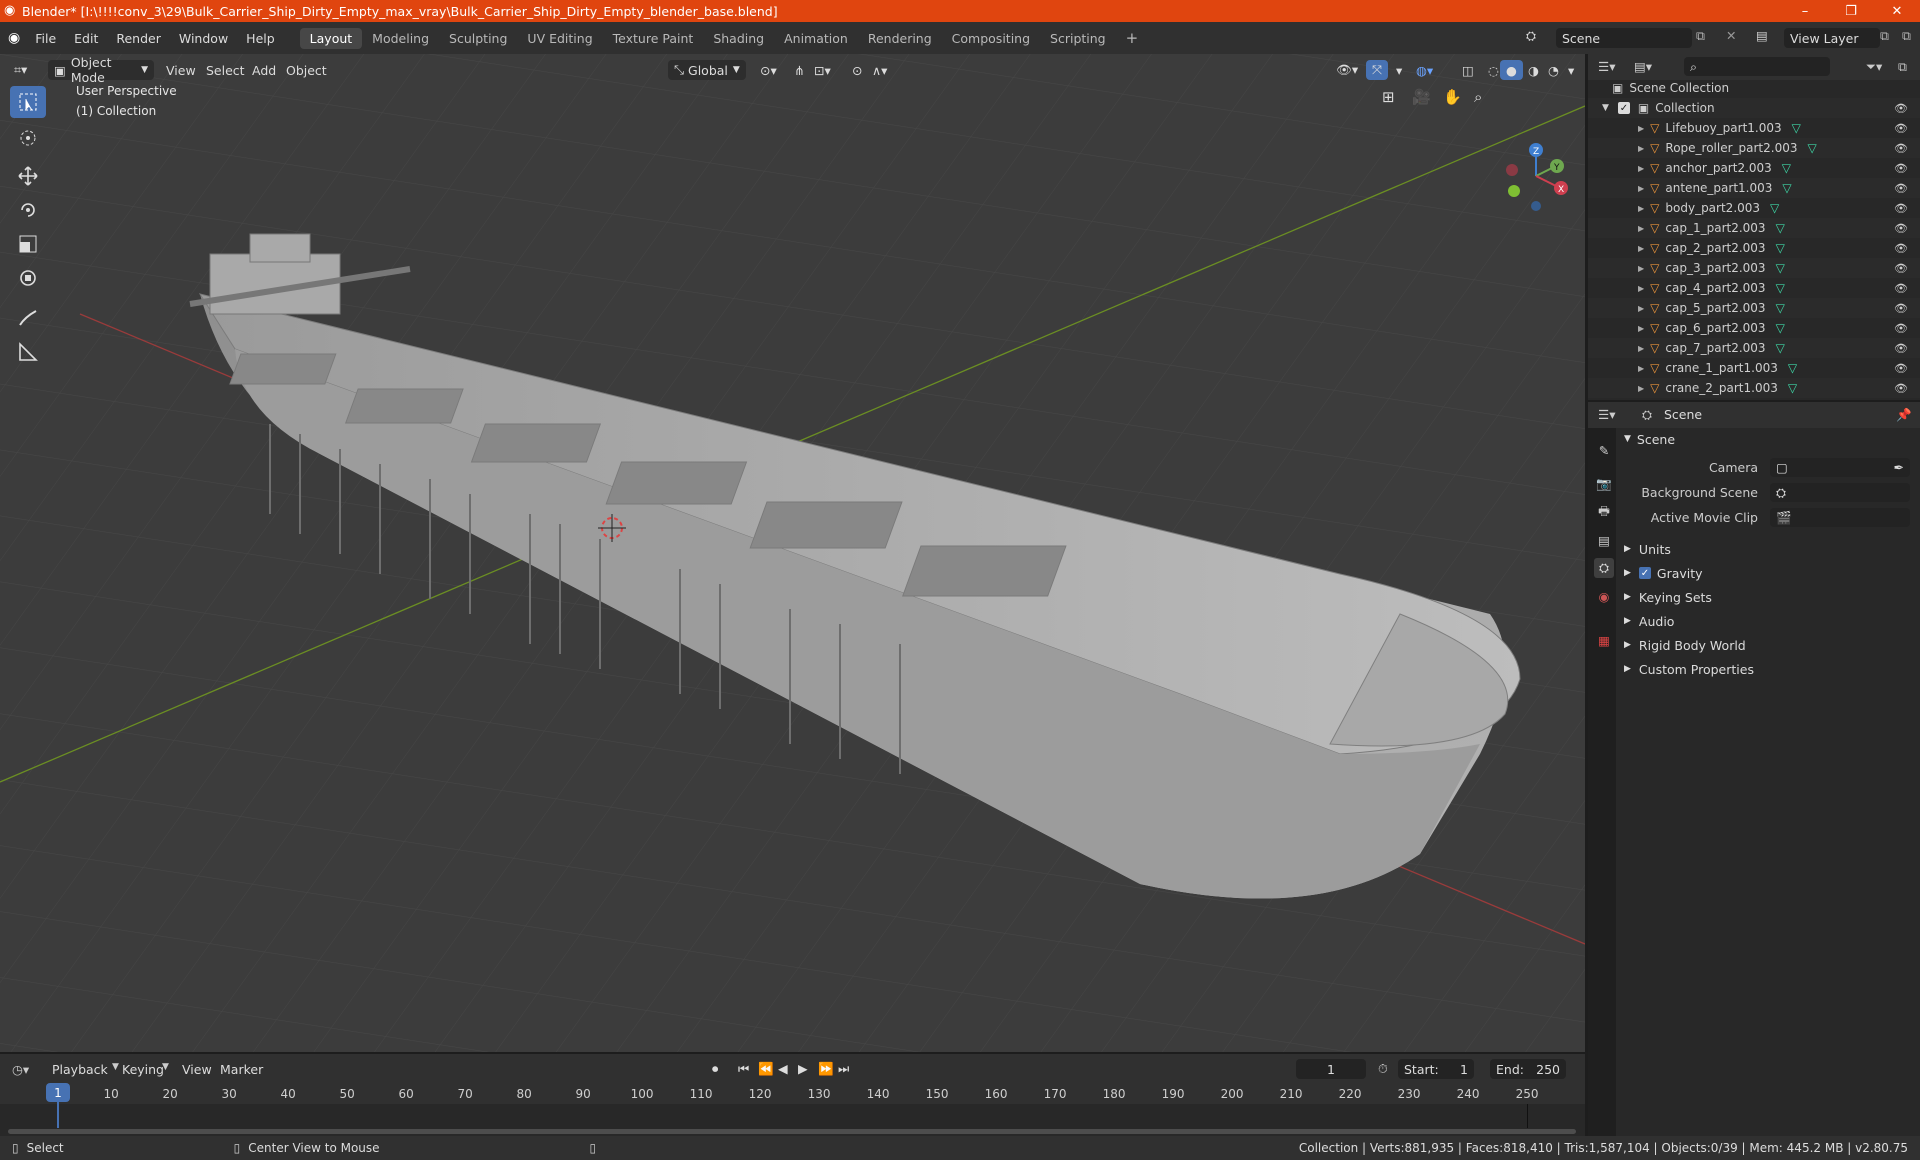 Image resolution: width=1920 pixels, height=1160 pixels. I want to click on workspace-tab-rendering: Rendering, so click(900, 38).